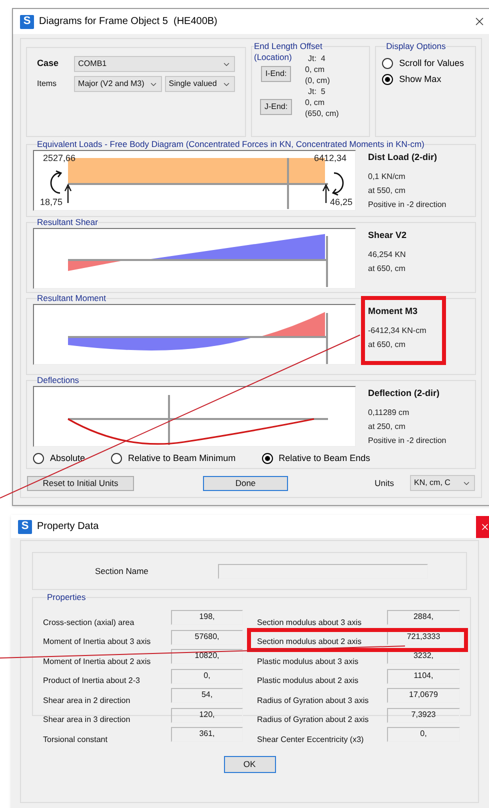 The image size is (489, 808). What do you see at coordinates (273, 57) in the screenshot?
I see `group-subtitle: (Location)` at bounding box center [273, 57].